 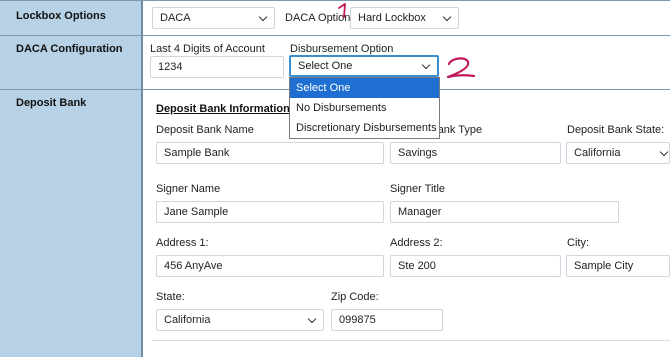 What do you see at coordinates (616, 130) in the screenshot?
I see `bank-state-label: Deposit Bank State:` at bounding box center [616, 130].